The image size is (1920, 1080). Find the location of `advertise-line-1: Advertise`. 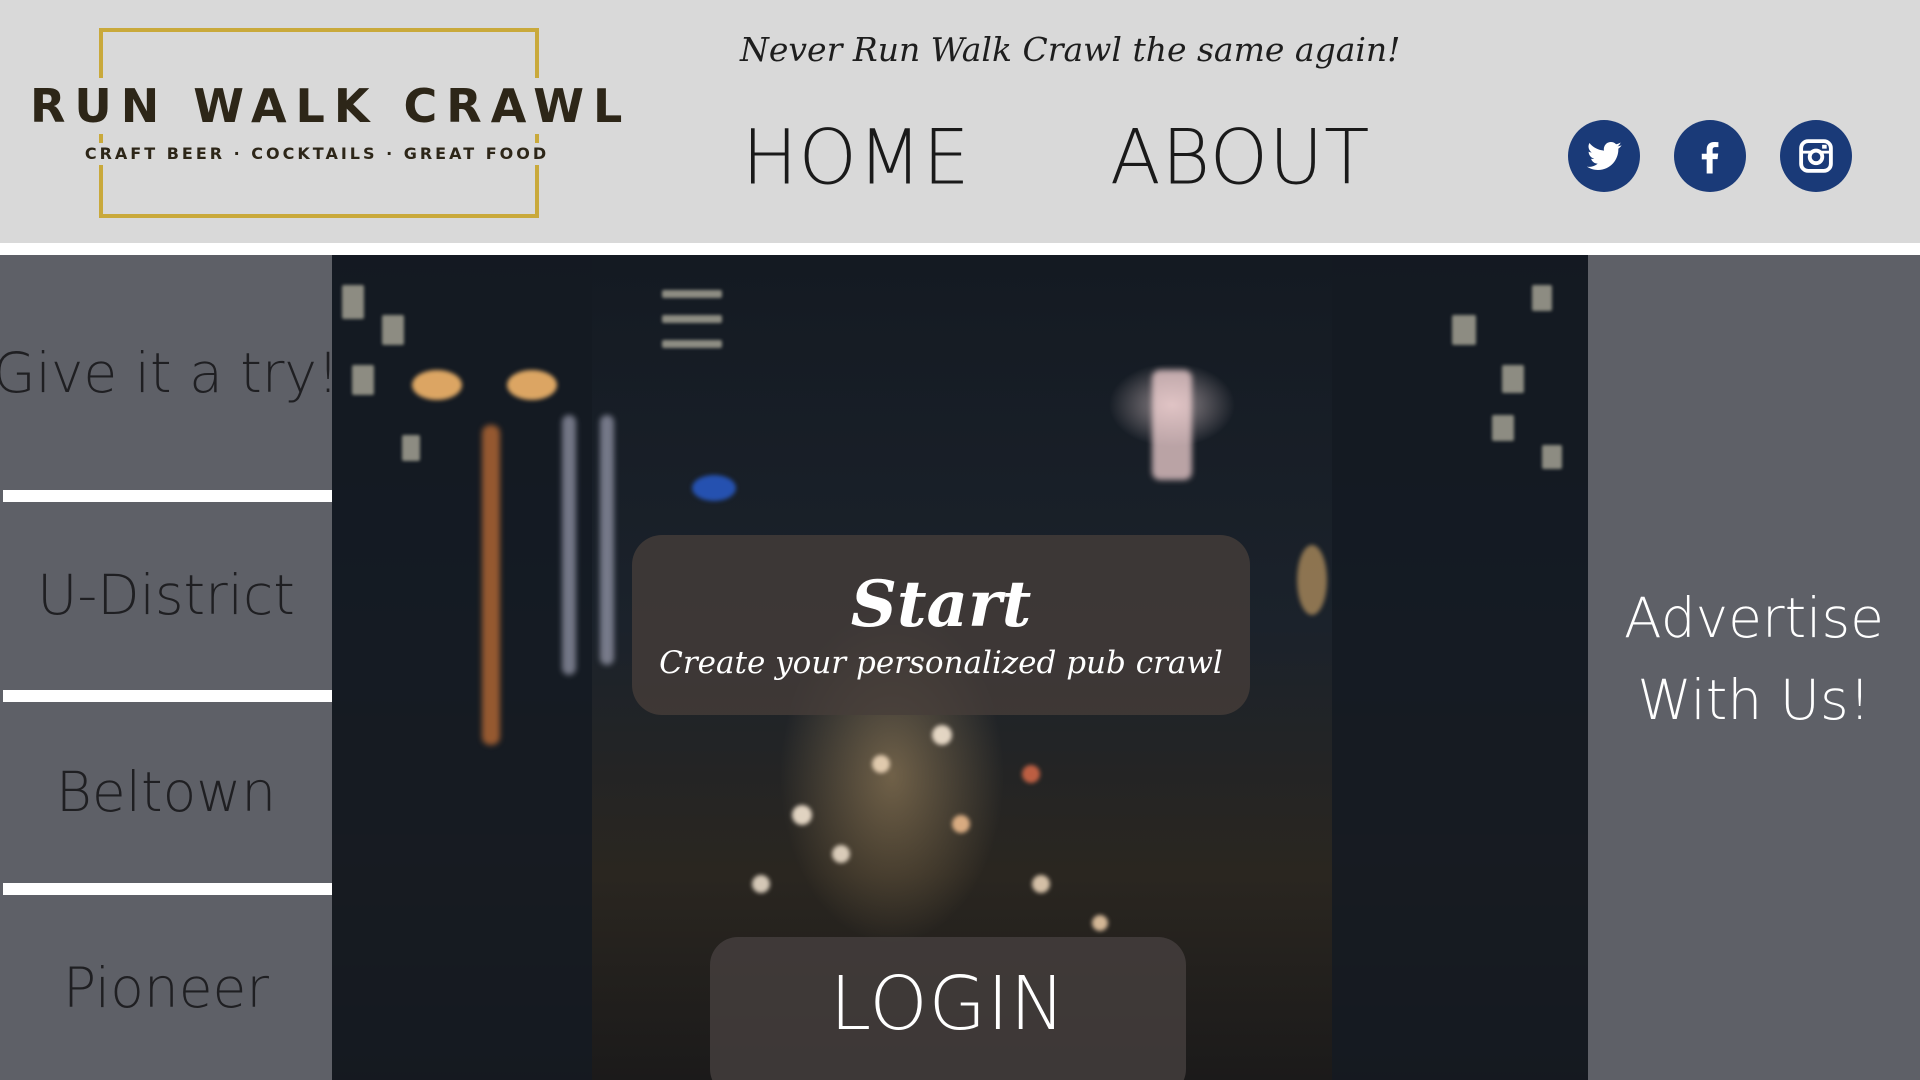

advertise-line-1: Advertise is located at coordinates (1754, 618).